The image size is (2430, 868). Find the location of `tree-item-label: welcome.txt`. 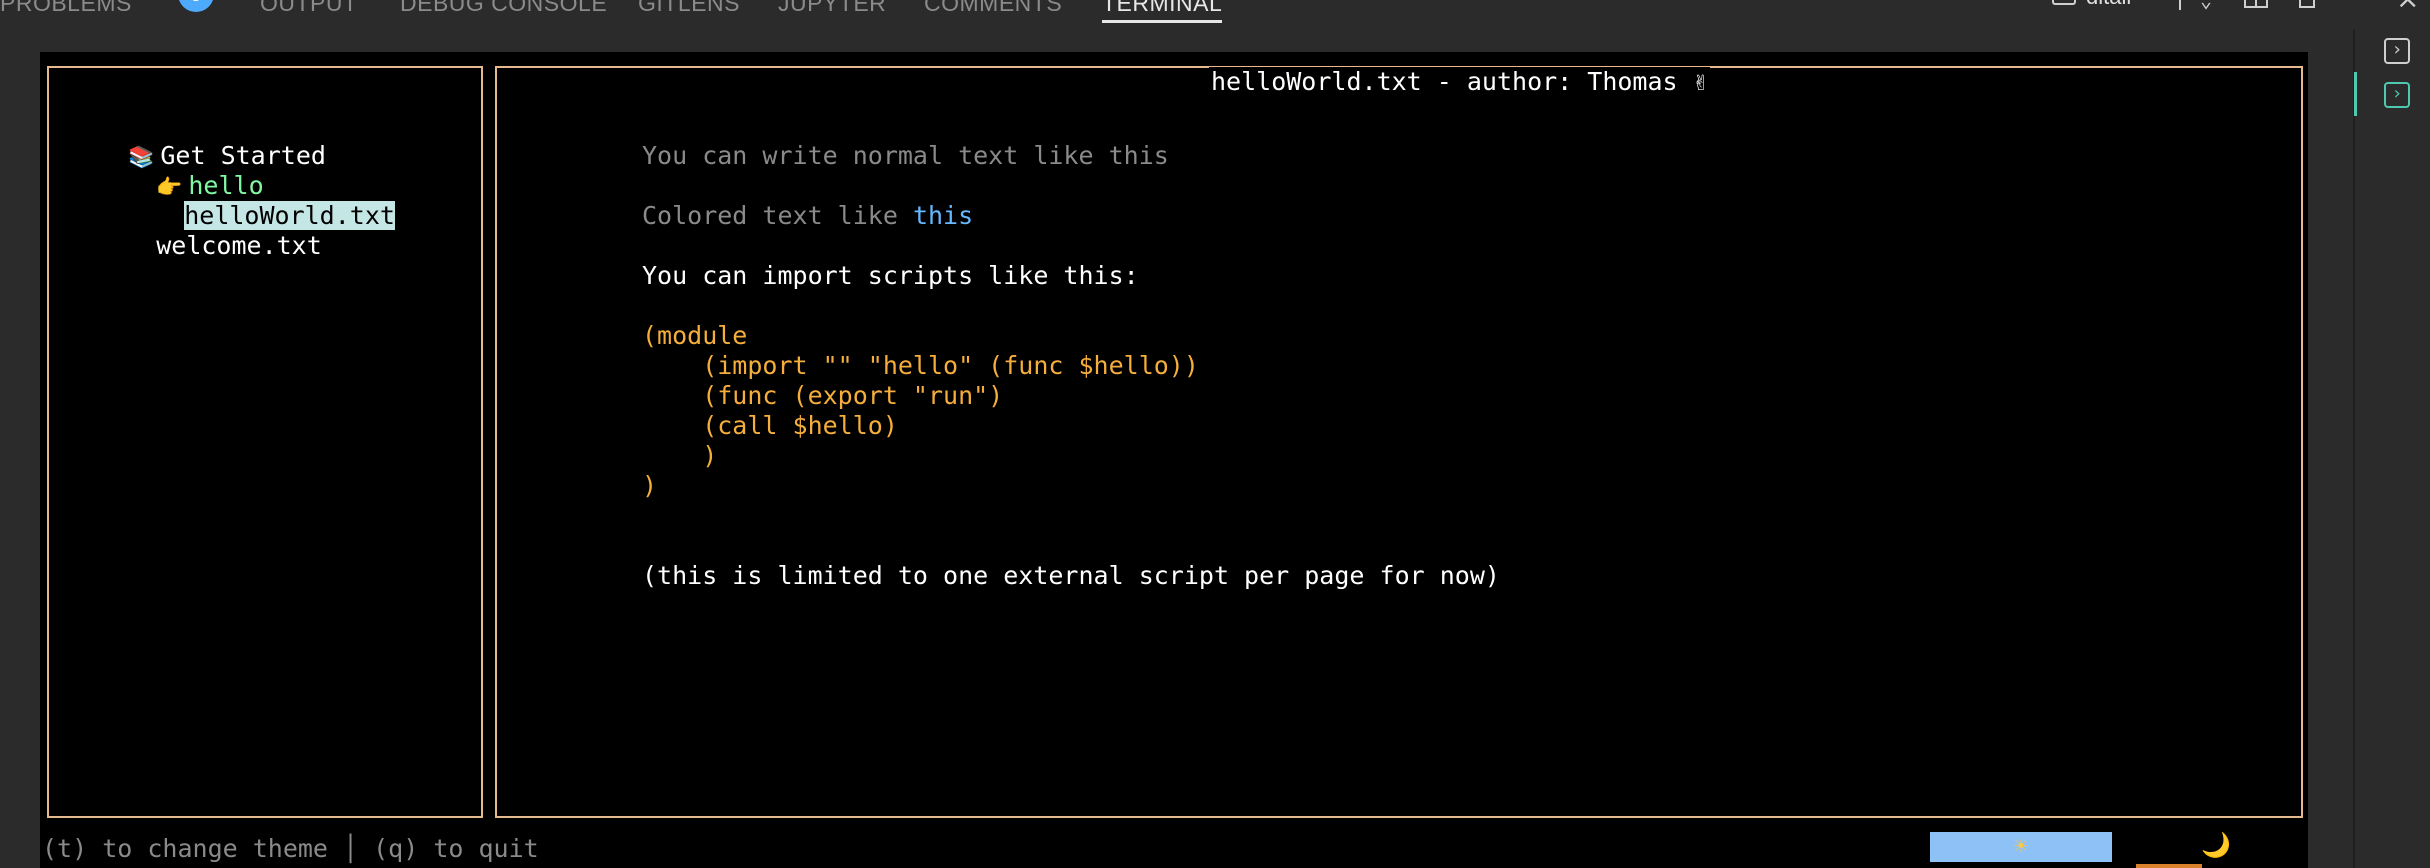

tree-item-label: welcome.txt is located at coordinates (239, 245).